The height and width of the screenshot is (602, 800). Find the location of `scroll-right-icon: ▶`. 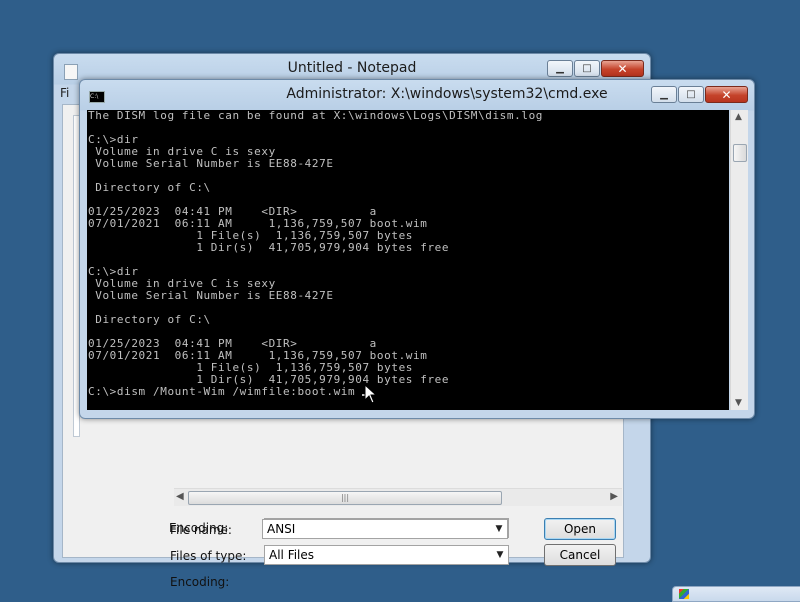

scroll-right-icon: ▶ is located at coordinates (614, 496).